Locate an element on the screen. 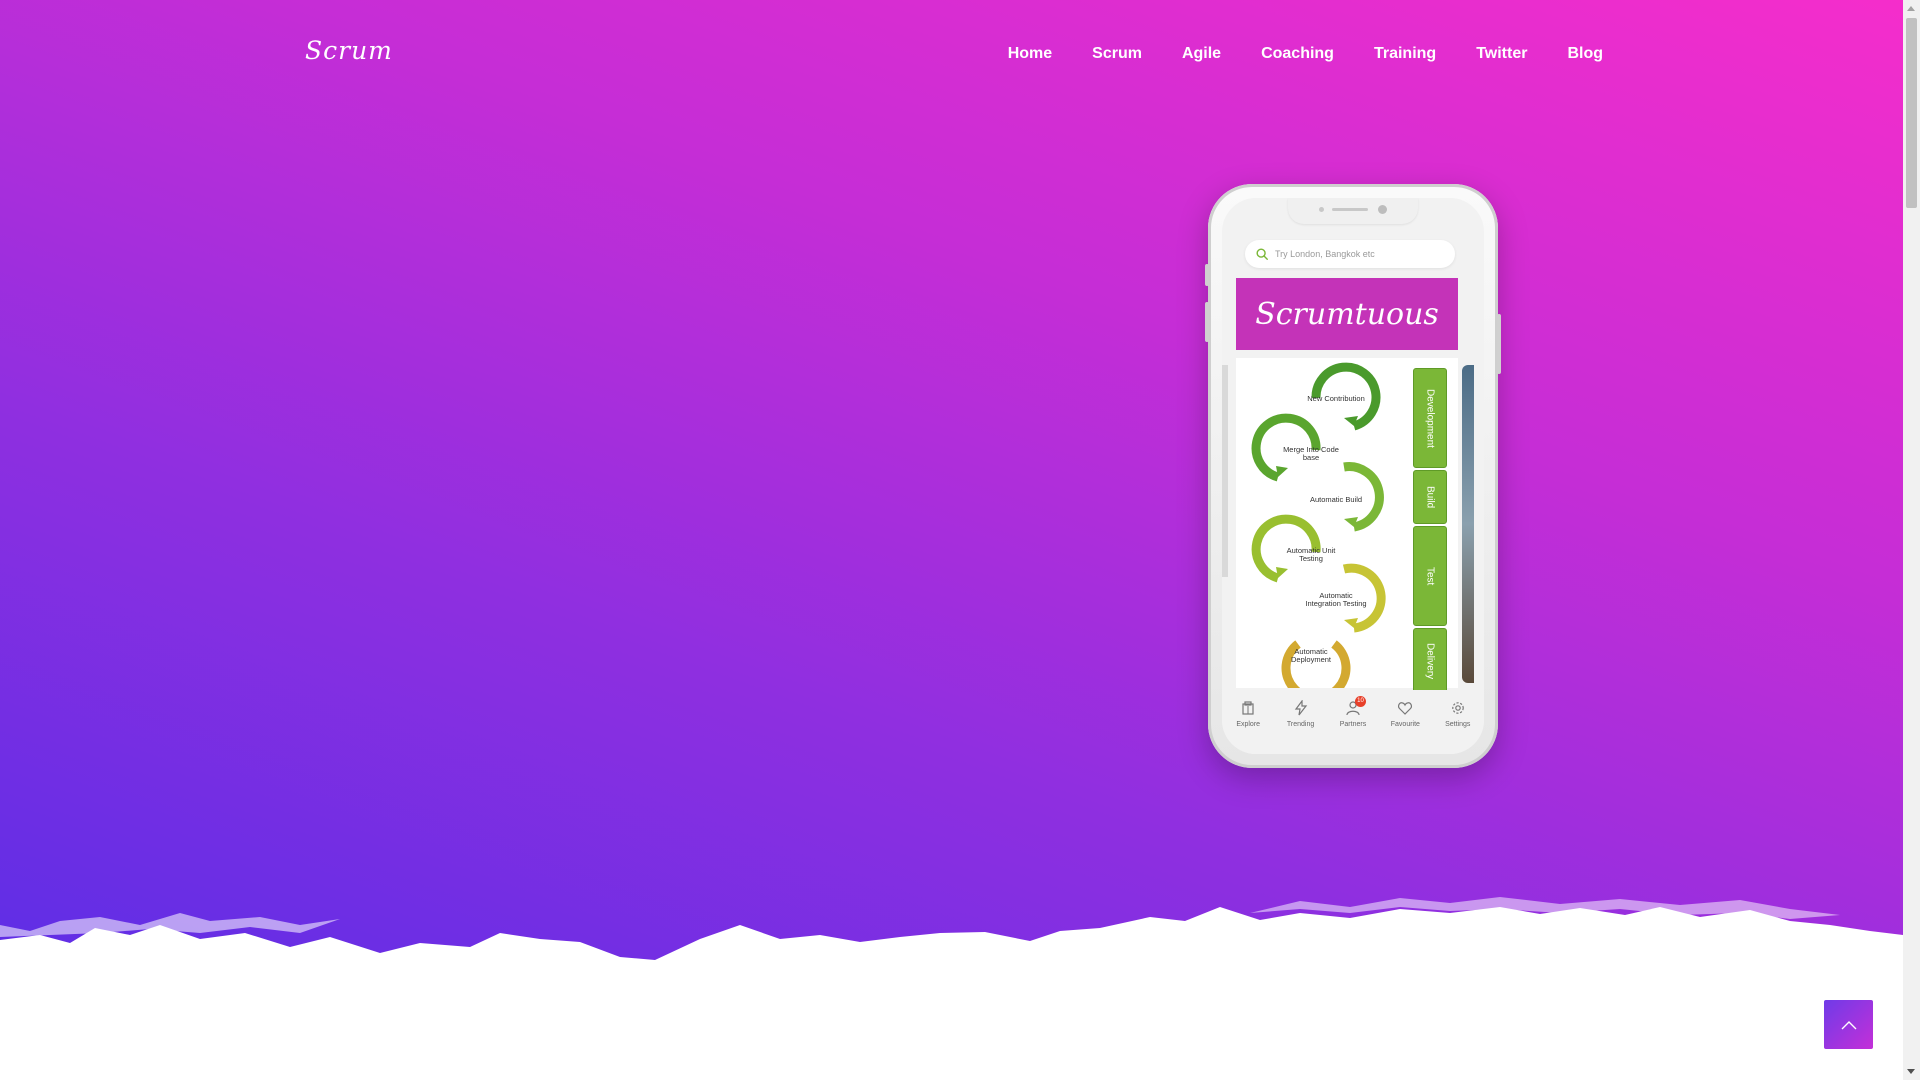  cycle-step-label: Automatic Build is located at coordinates (1336, 499).